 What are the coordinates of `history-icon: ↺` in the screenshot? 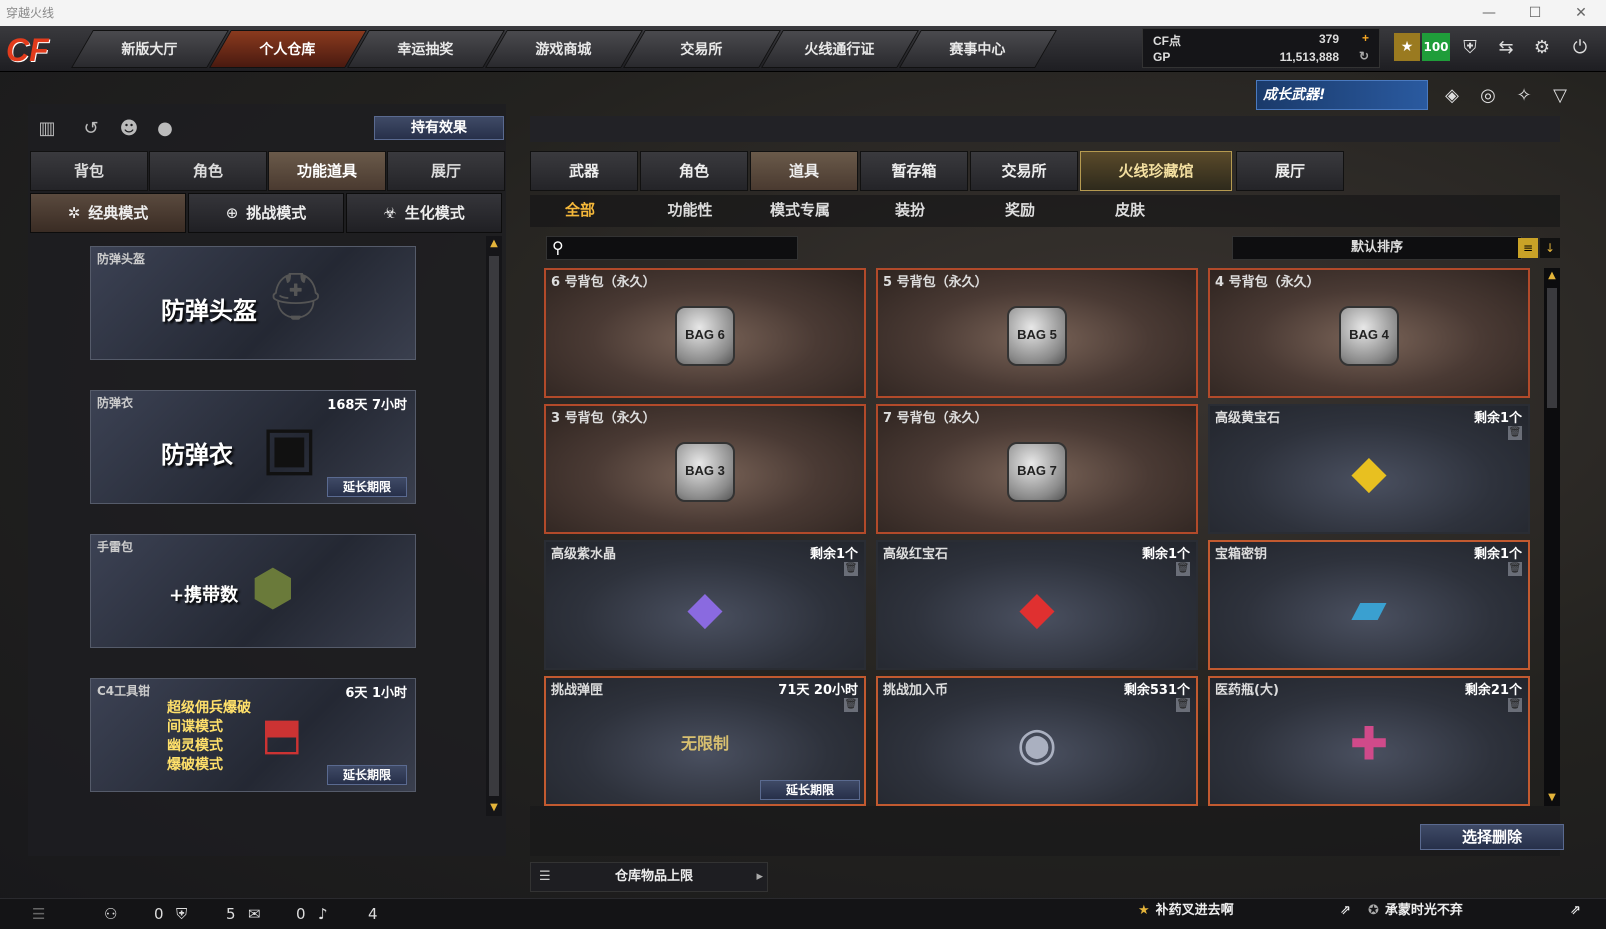 It's located at (91, 129).